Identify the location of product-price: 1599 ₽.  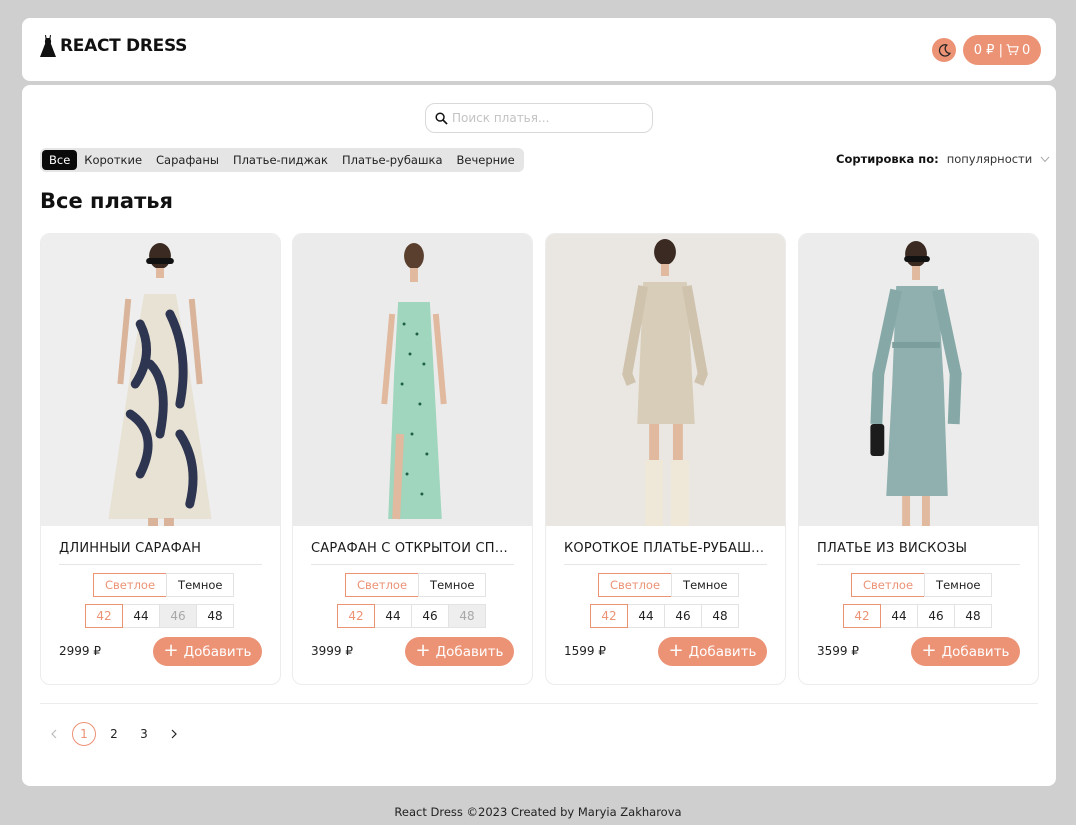
(585, 651).